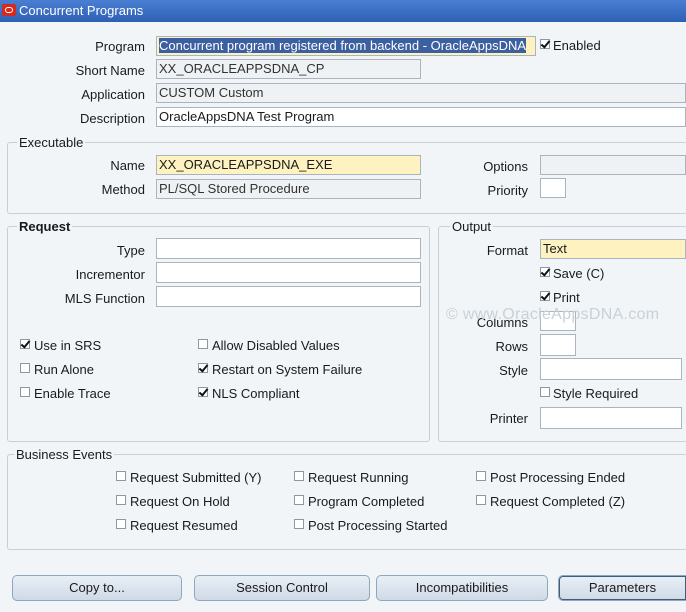 Image resolution: width=686 pixels, height=612 pixels. What do you see at coordinates (25, 344) in the screenshot?
I see `use-in-srs-checkbox` at bounding box center [25, 344].